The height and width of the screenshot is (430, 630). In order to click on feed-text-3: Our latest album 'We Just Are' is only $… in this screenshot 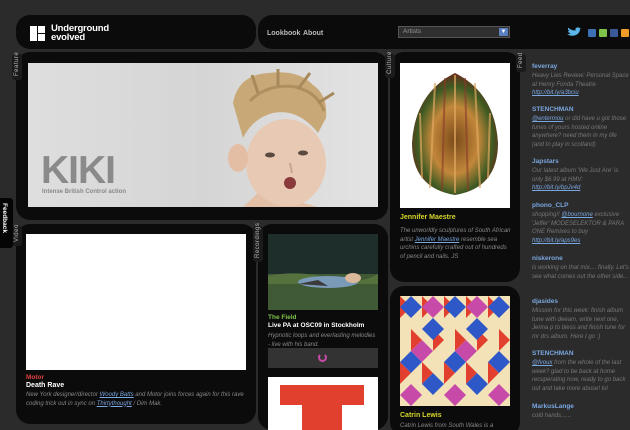, I will do `click(581, 180)`.